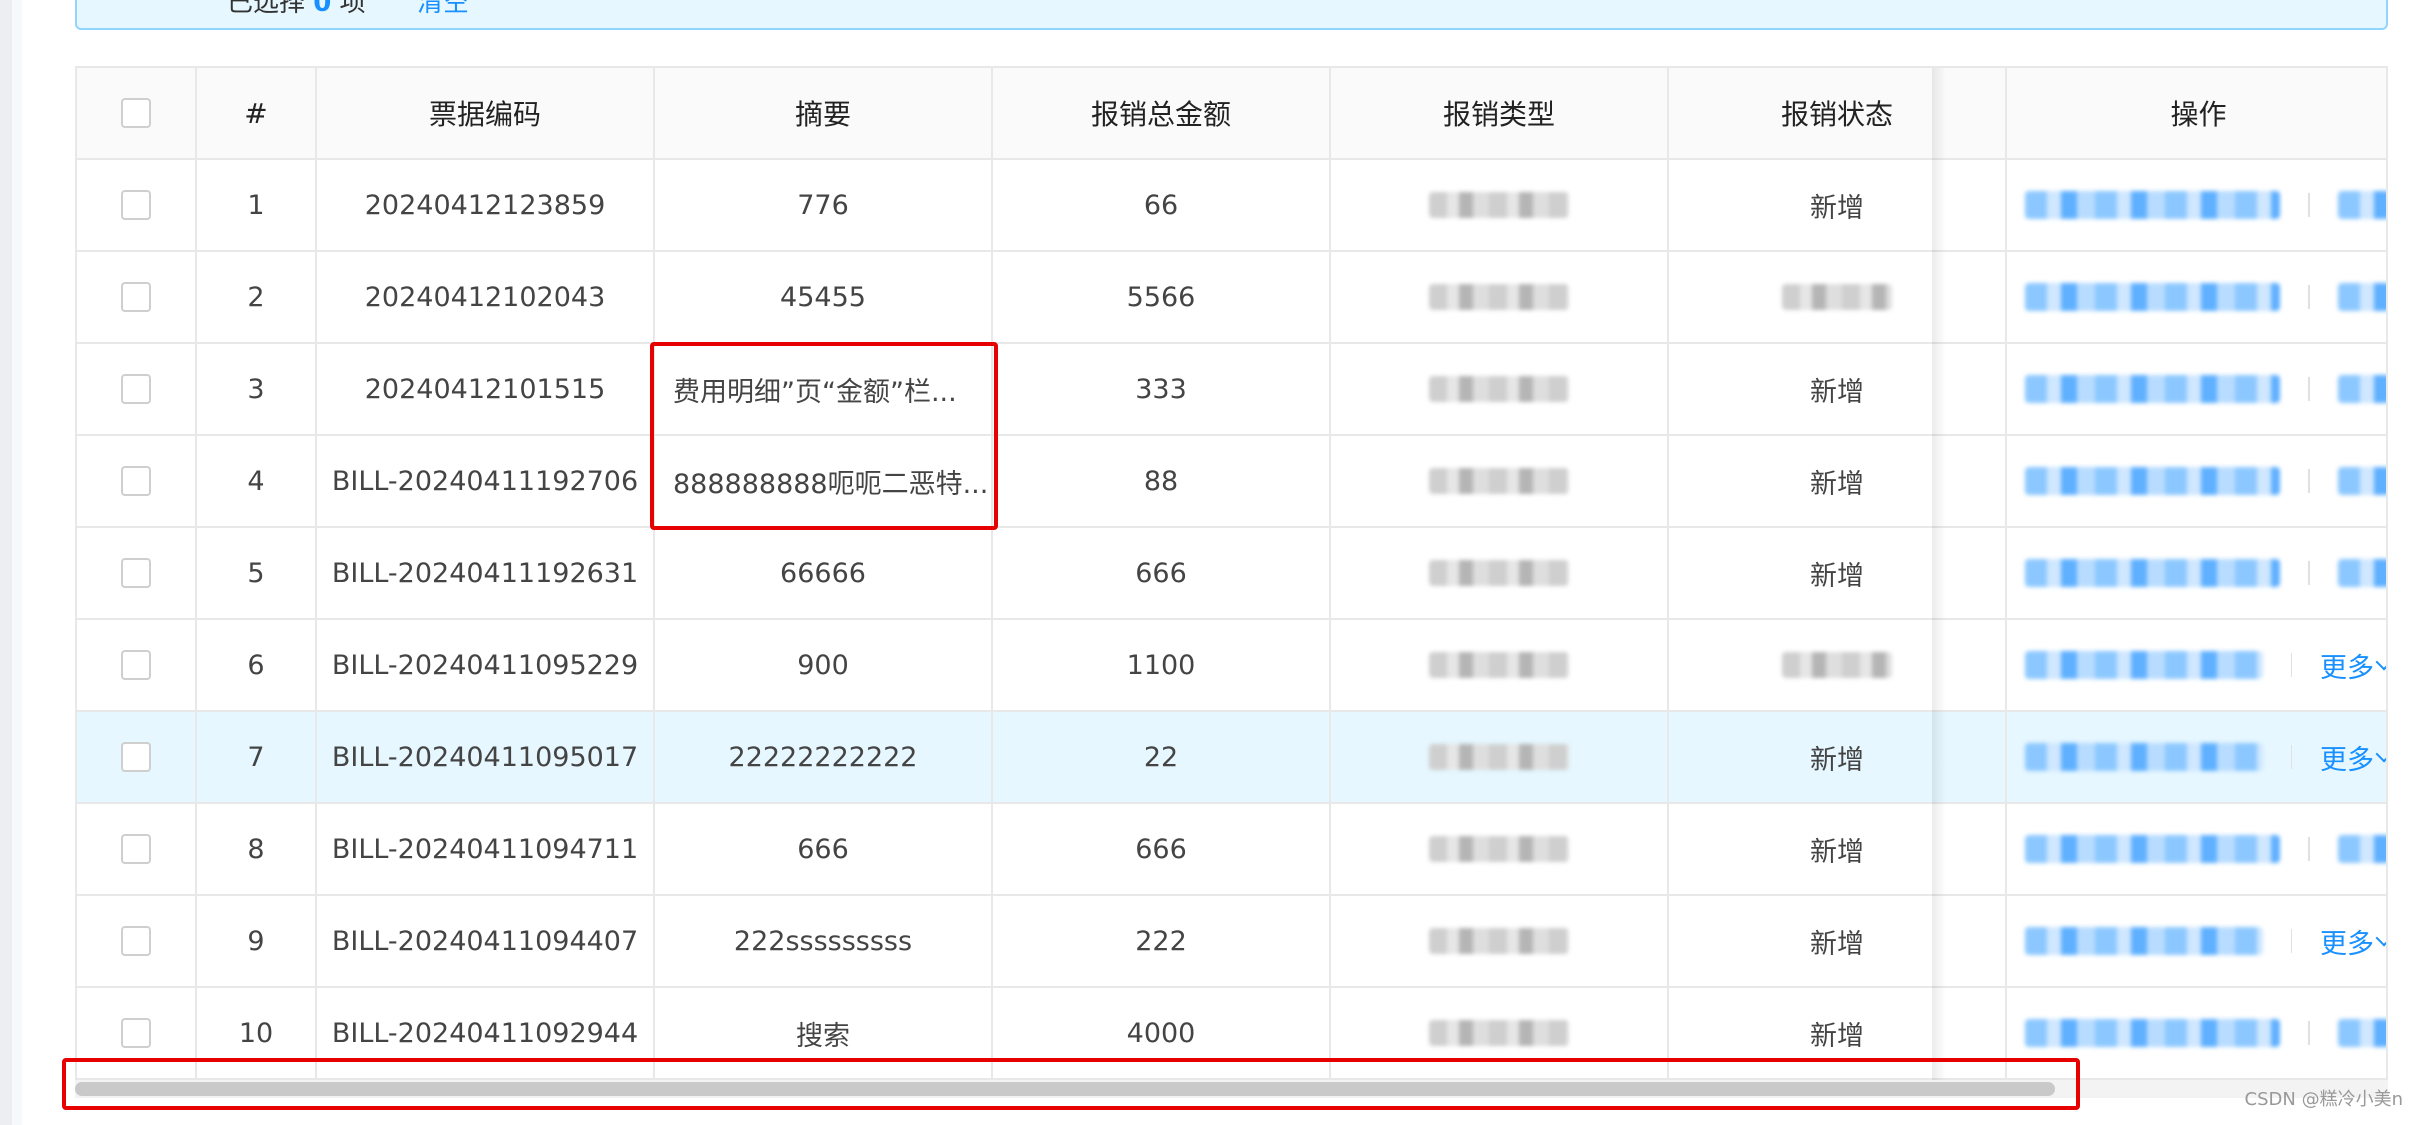  I want to click on selection-count: 0, so click(322, 9).